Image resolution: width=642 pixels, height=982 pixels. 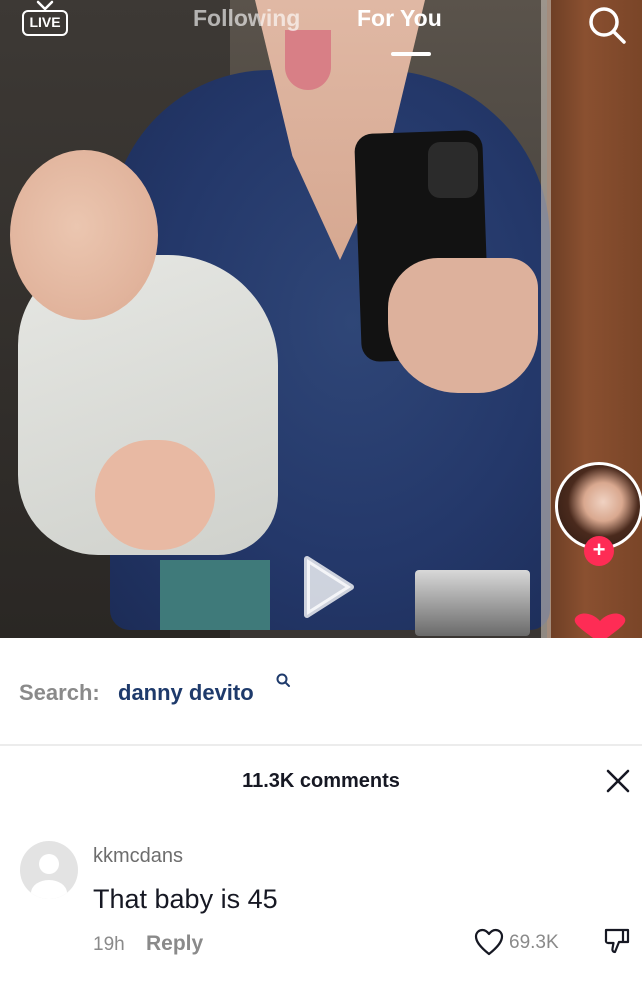 I want to click on tab-active-indicator, so click(x=411, y=54).